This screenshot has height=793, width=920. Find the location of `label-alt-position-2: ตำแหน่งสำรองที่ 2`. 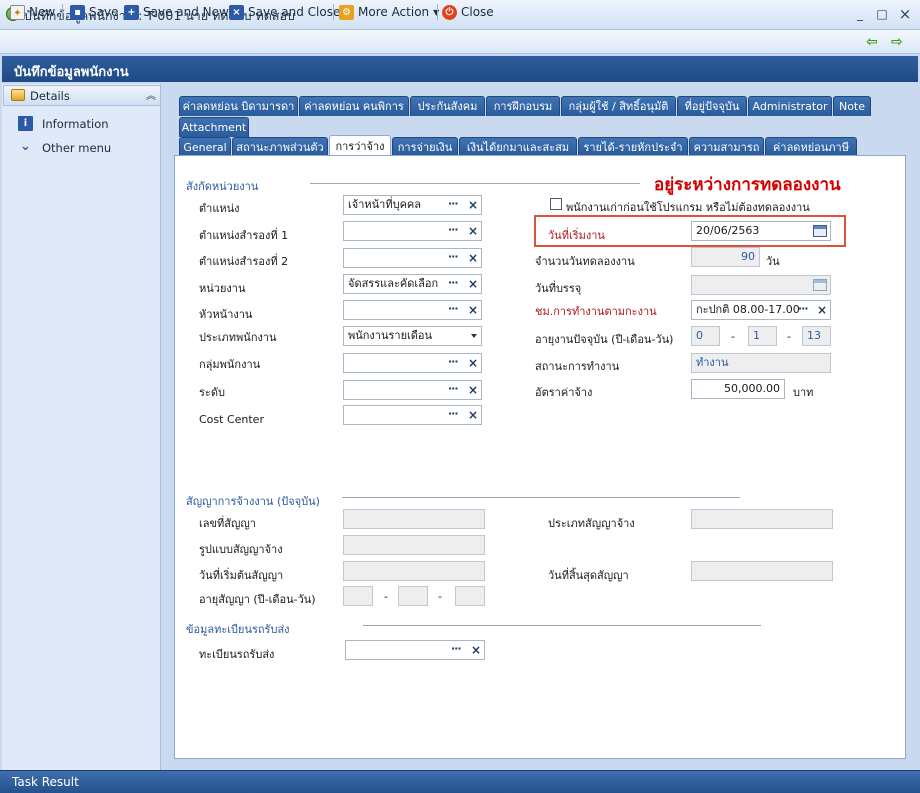

label-alt-position-2: ตำแหน่งสำรองที่ 2 is located at coordinates (244, 261).